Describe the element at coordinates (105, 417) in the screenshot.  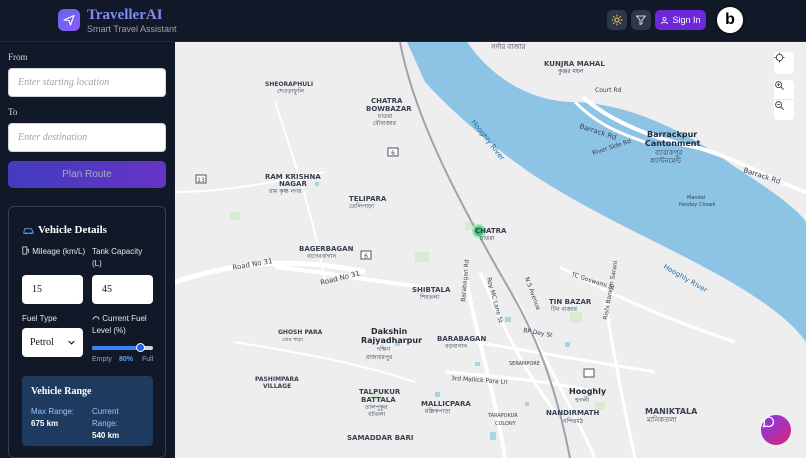
I see `current-range-label: Current Range:` at that location.